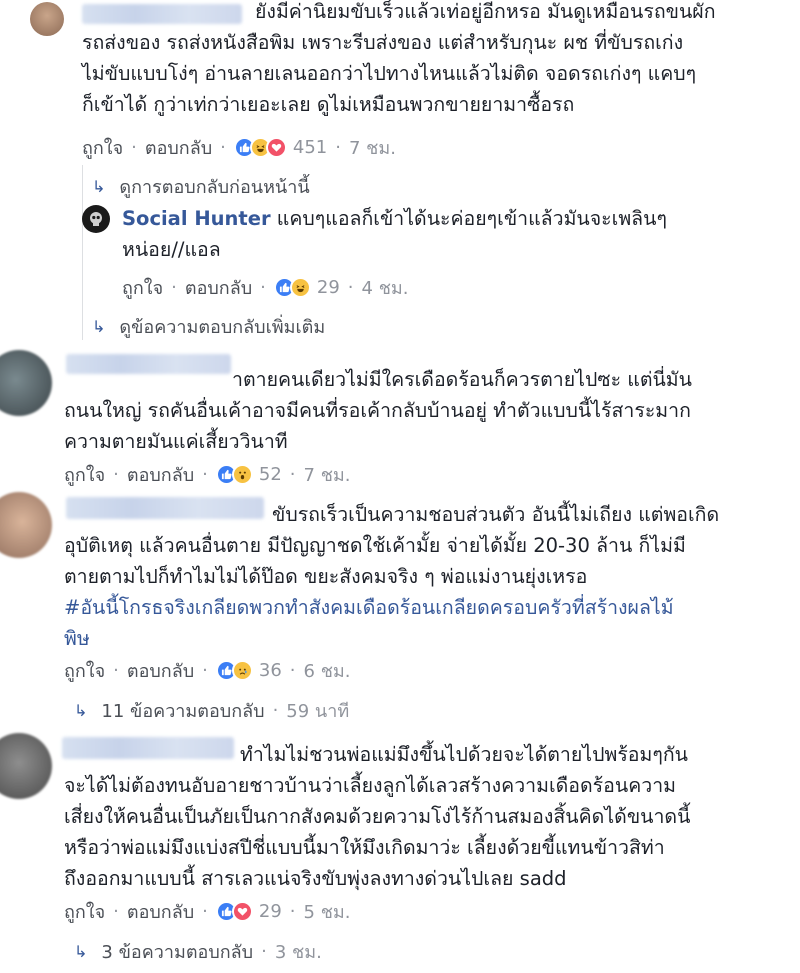  I want to click on reaction-count: 52, so click(270, 474).